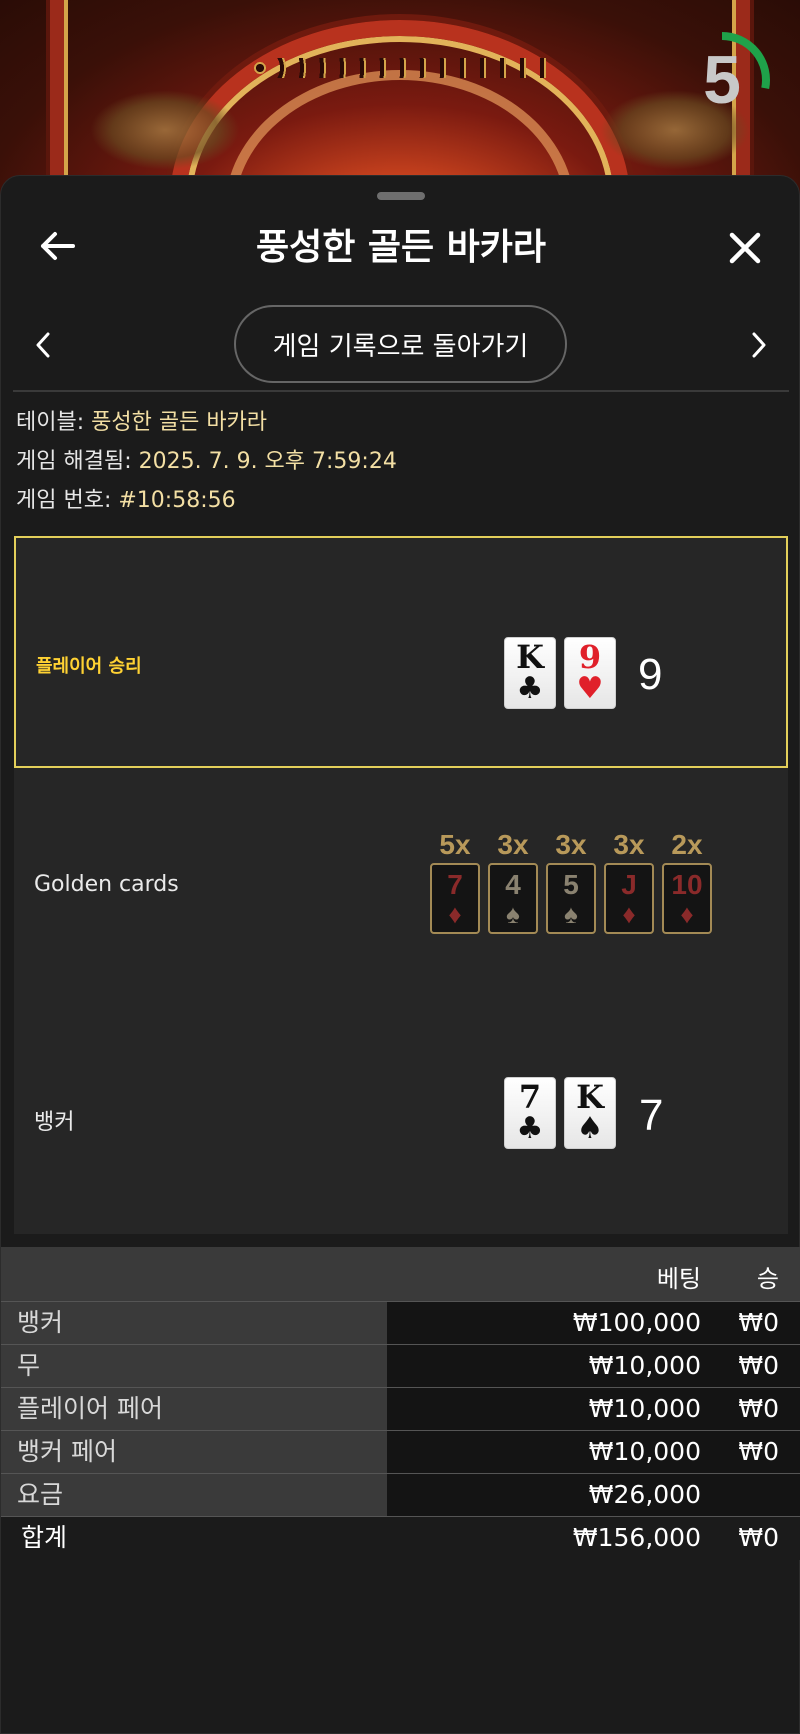 The image size is (800, 1734). I want to click on divider, so click(401, 391).